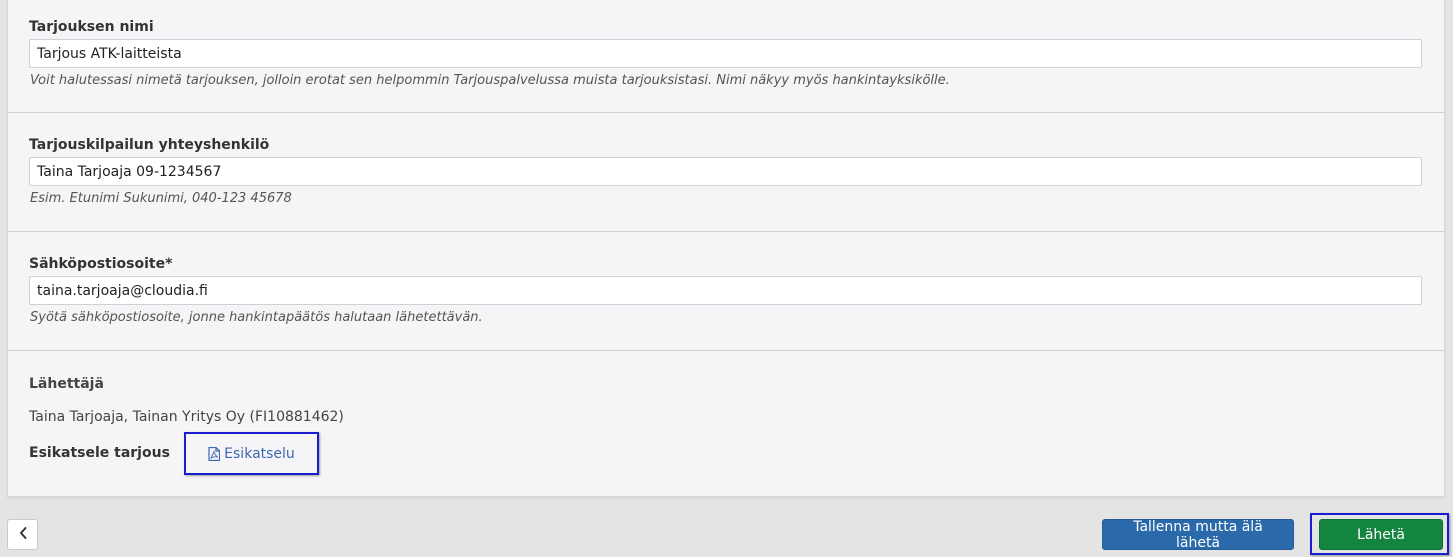 Image resolution: width=1453 pixels, height=557 pixels. What do you see at coordinates (91, 27) in the screenshot?
I see `offer-name-label: Tarjouksen nimi` at bounding box center [91, 27].